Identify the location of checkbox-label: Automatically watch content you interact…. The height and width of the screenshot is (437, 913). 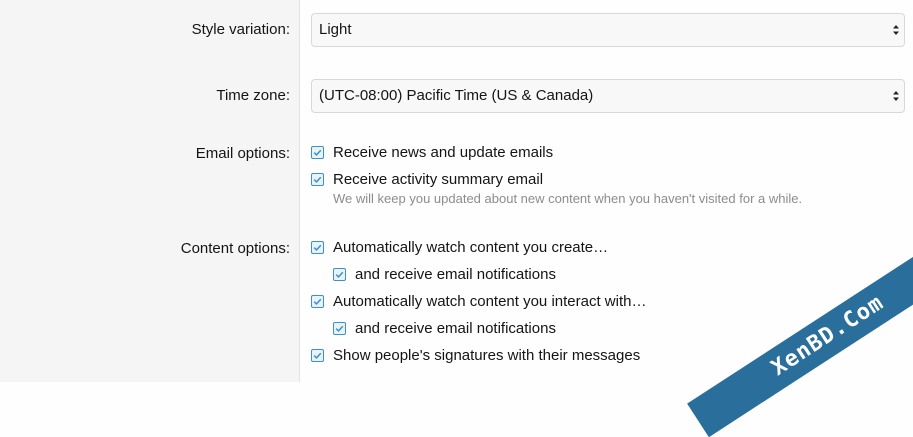
(490, 301).